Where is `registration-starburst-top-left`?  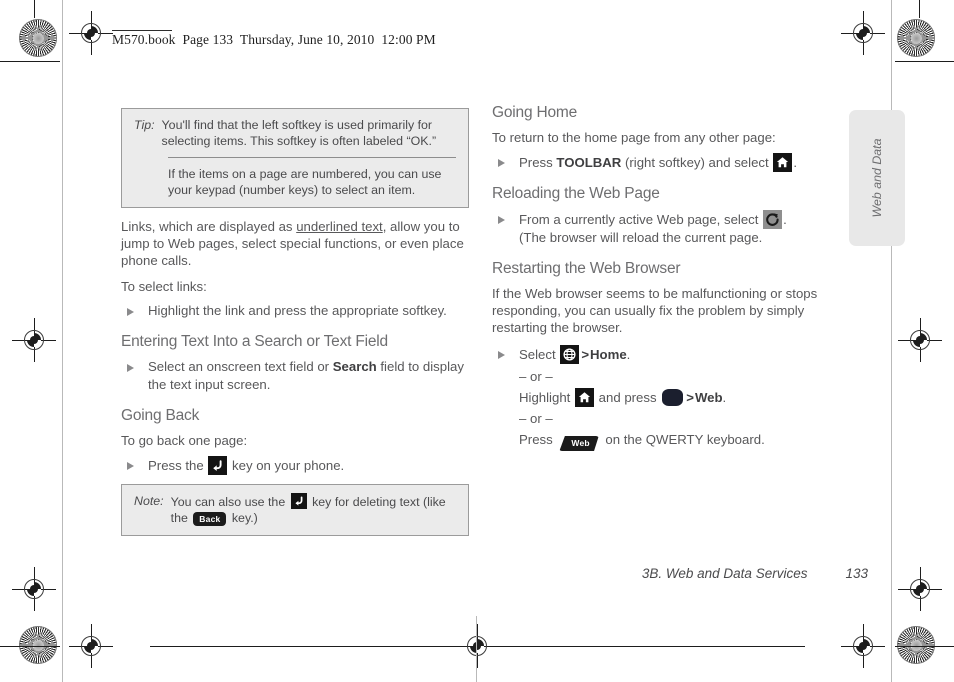 registration-starburst-top-left is located at coordinates (38, 38).